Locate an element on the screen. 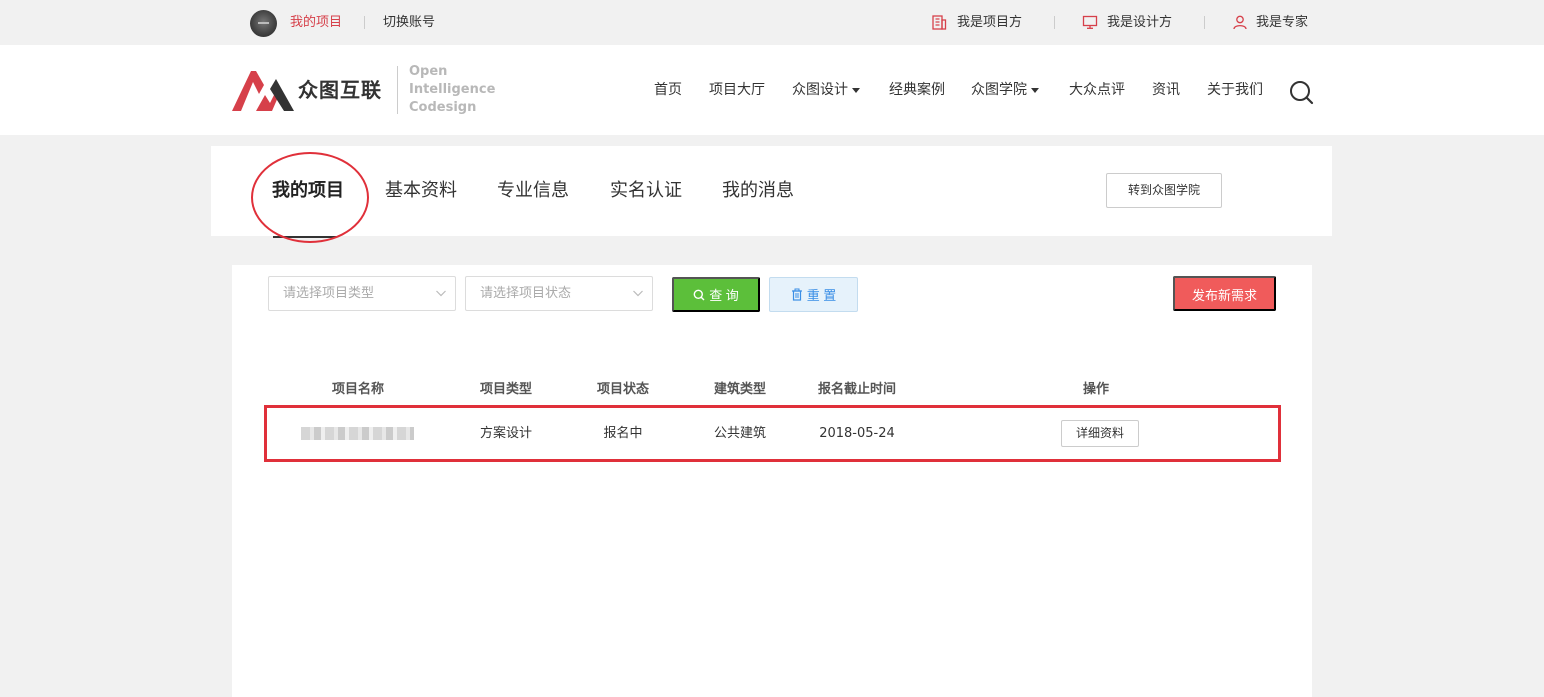 This screenshot has width=1544, height=697. my-projects-link: 我的项目 is located at coordinates (316, 22).